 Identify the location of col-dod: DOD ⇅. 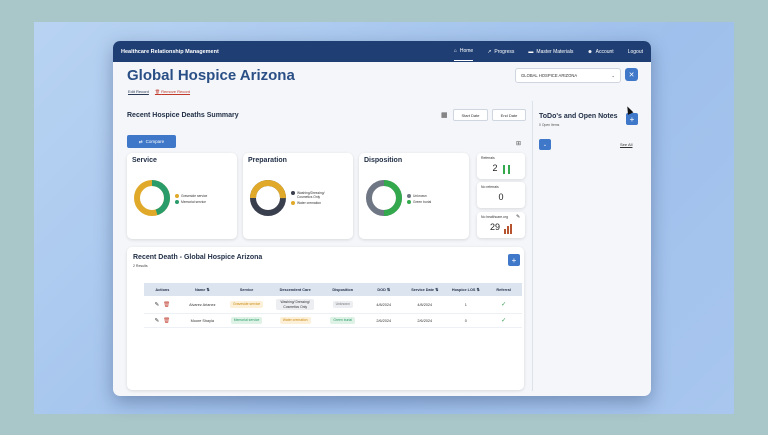
(383, 289).